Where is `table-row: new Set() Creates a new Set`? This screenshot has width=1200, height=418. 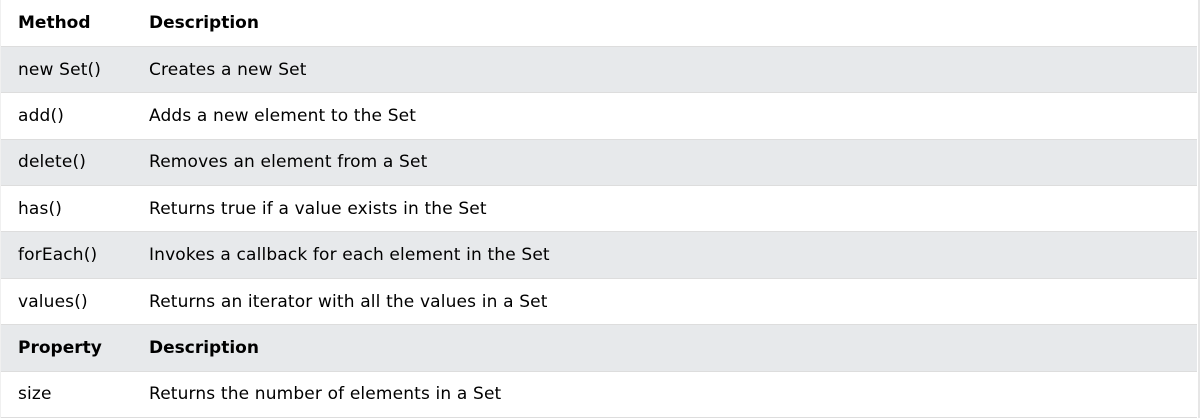 table-row: new Set() Creates a new Set is located at coordinates (599, 69).